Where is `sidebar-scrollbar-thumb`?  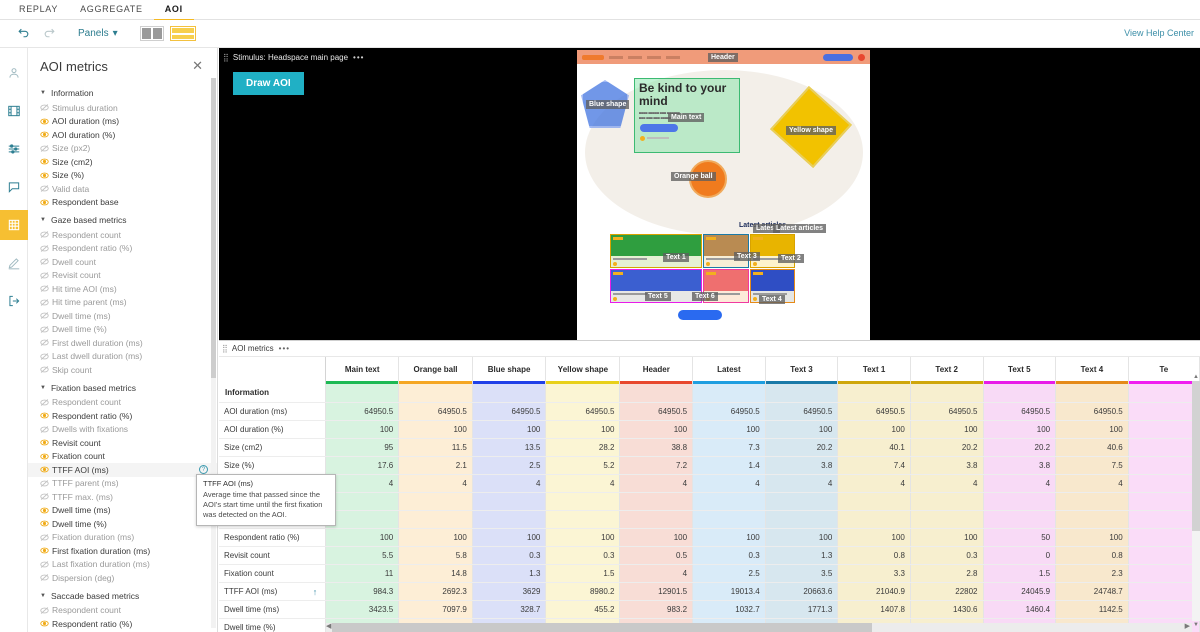
sidebar-scrollbar-thumb is located at coordinates (213, 228).